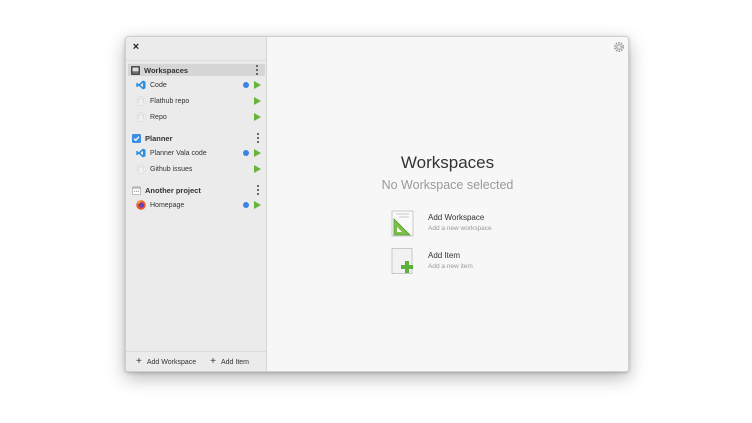  I want to click on add-workspace-action: Add Workspace Add a new workspace, so click(466, 225).